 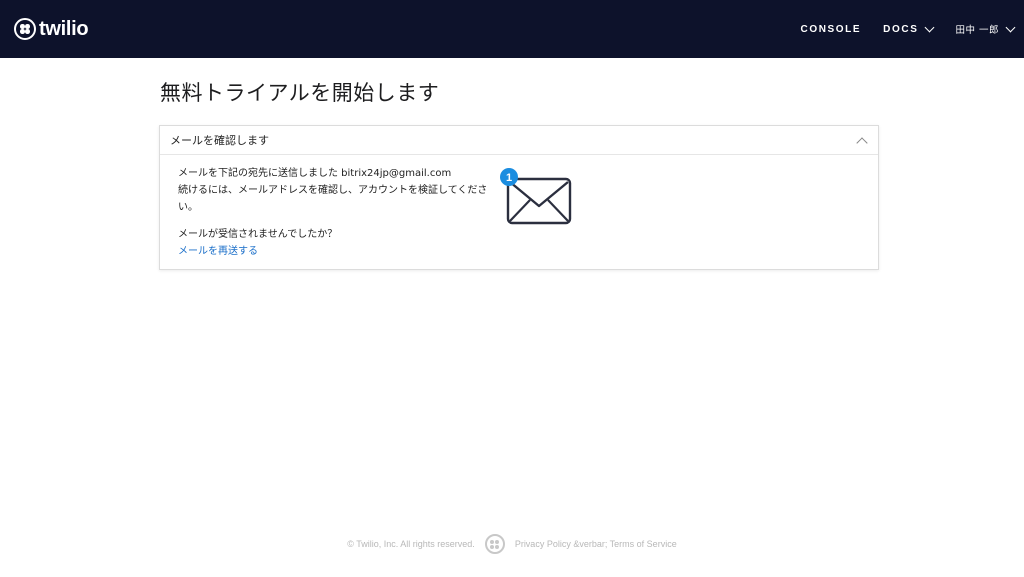 I want to click on nav-console: CONSOLE, so click(x=831, y=29).